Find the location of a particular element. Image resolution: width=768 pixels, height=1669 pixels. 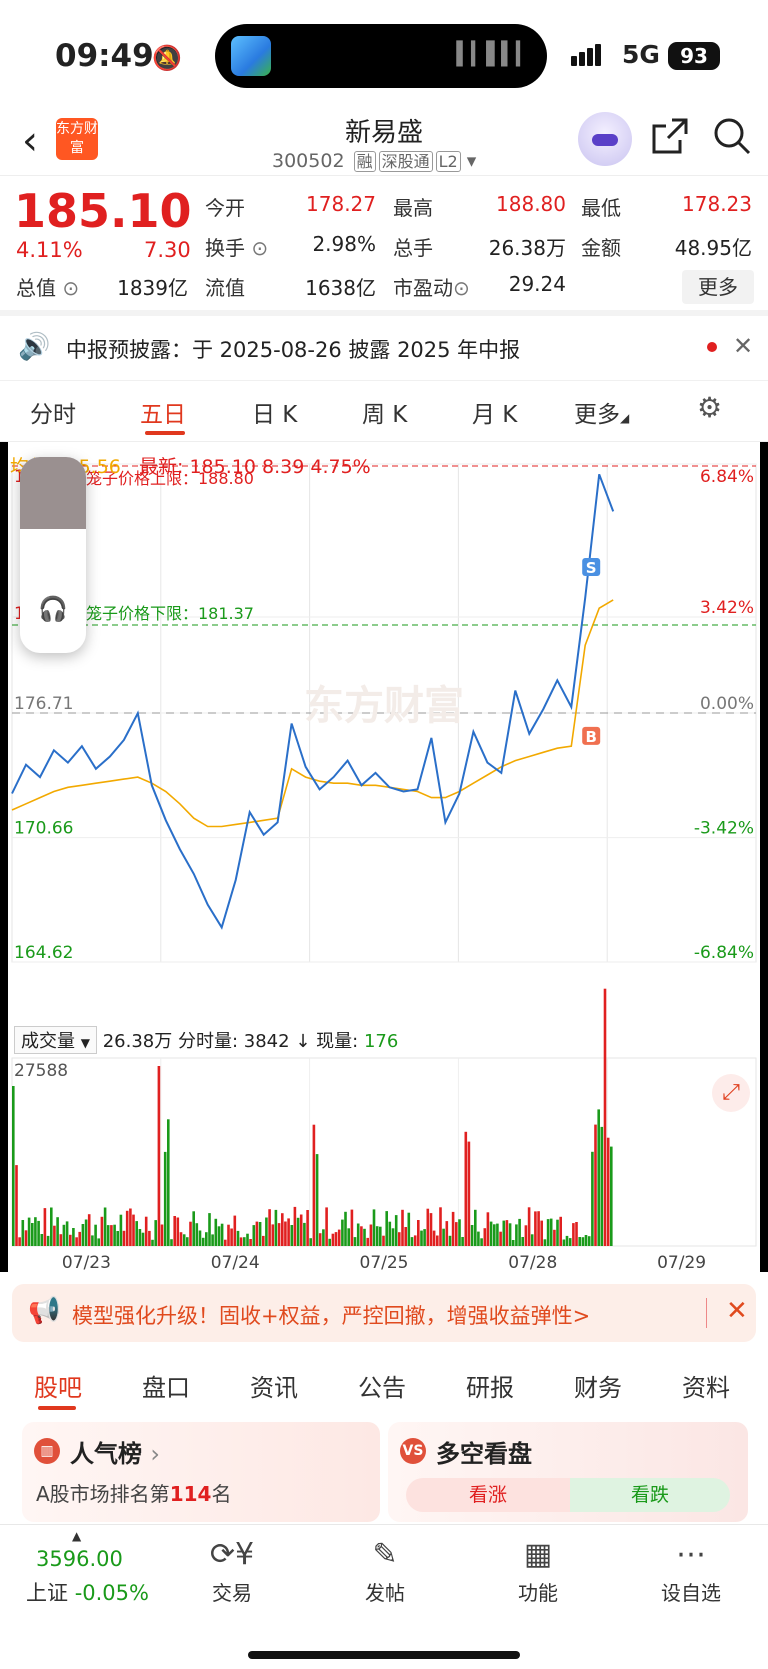

tab-news: 资讯 is located at coordinates (274, 1385).